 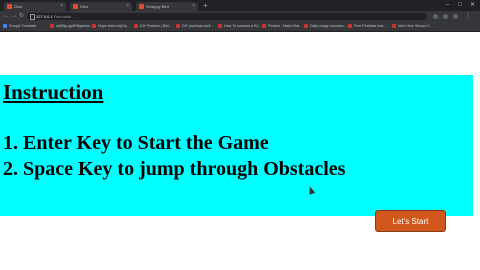 I want to click on forward-icon: →, so click(x=14, y=16).